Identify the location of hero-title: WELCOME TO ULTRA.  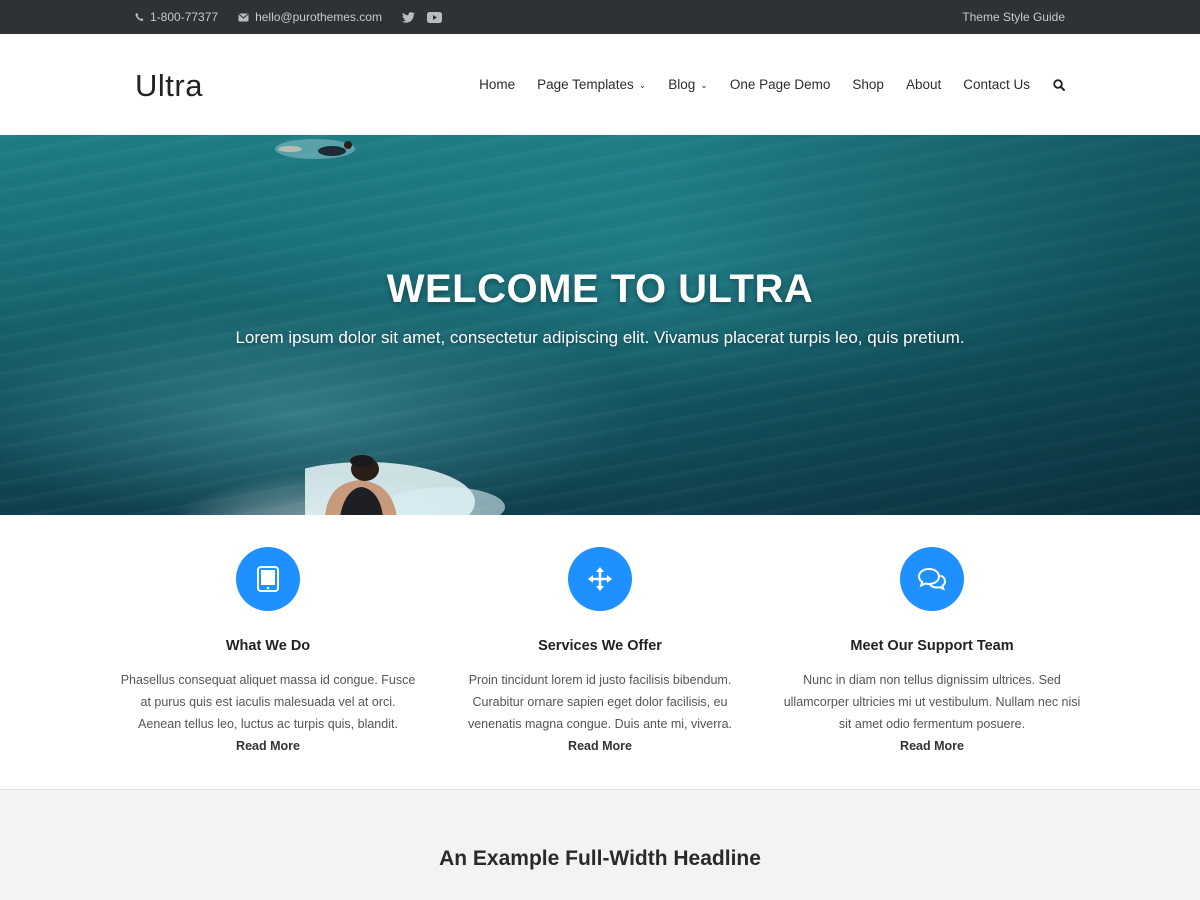
(600, 289).